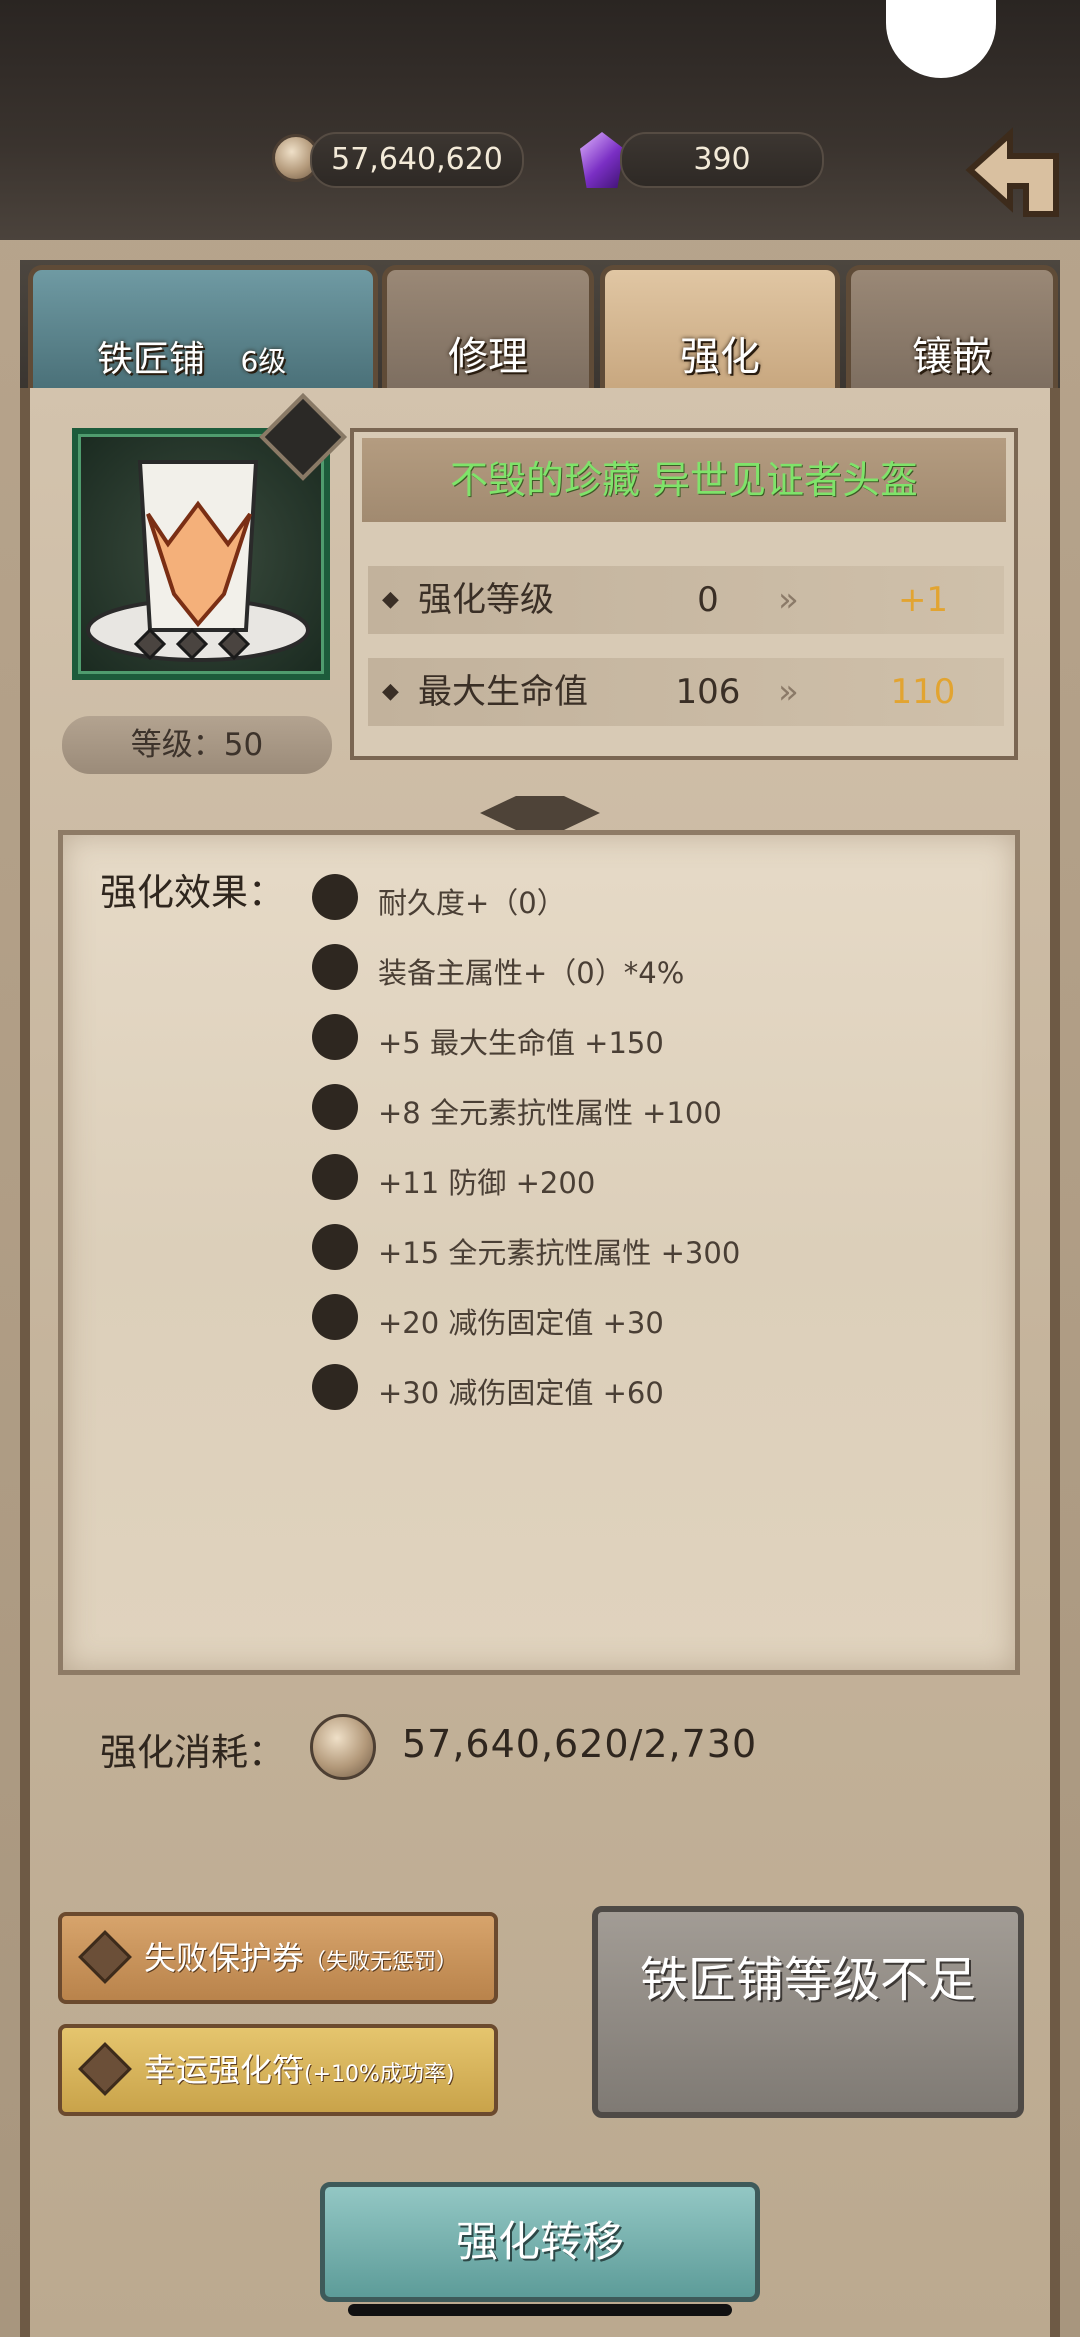  Describe the element at coordinates (203, 327) in the screenshot. I see `tab-blacksmith: 铁匠铺 6级` at that location.